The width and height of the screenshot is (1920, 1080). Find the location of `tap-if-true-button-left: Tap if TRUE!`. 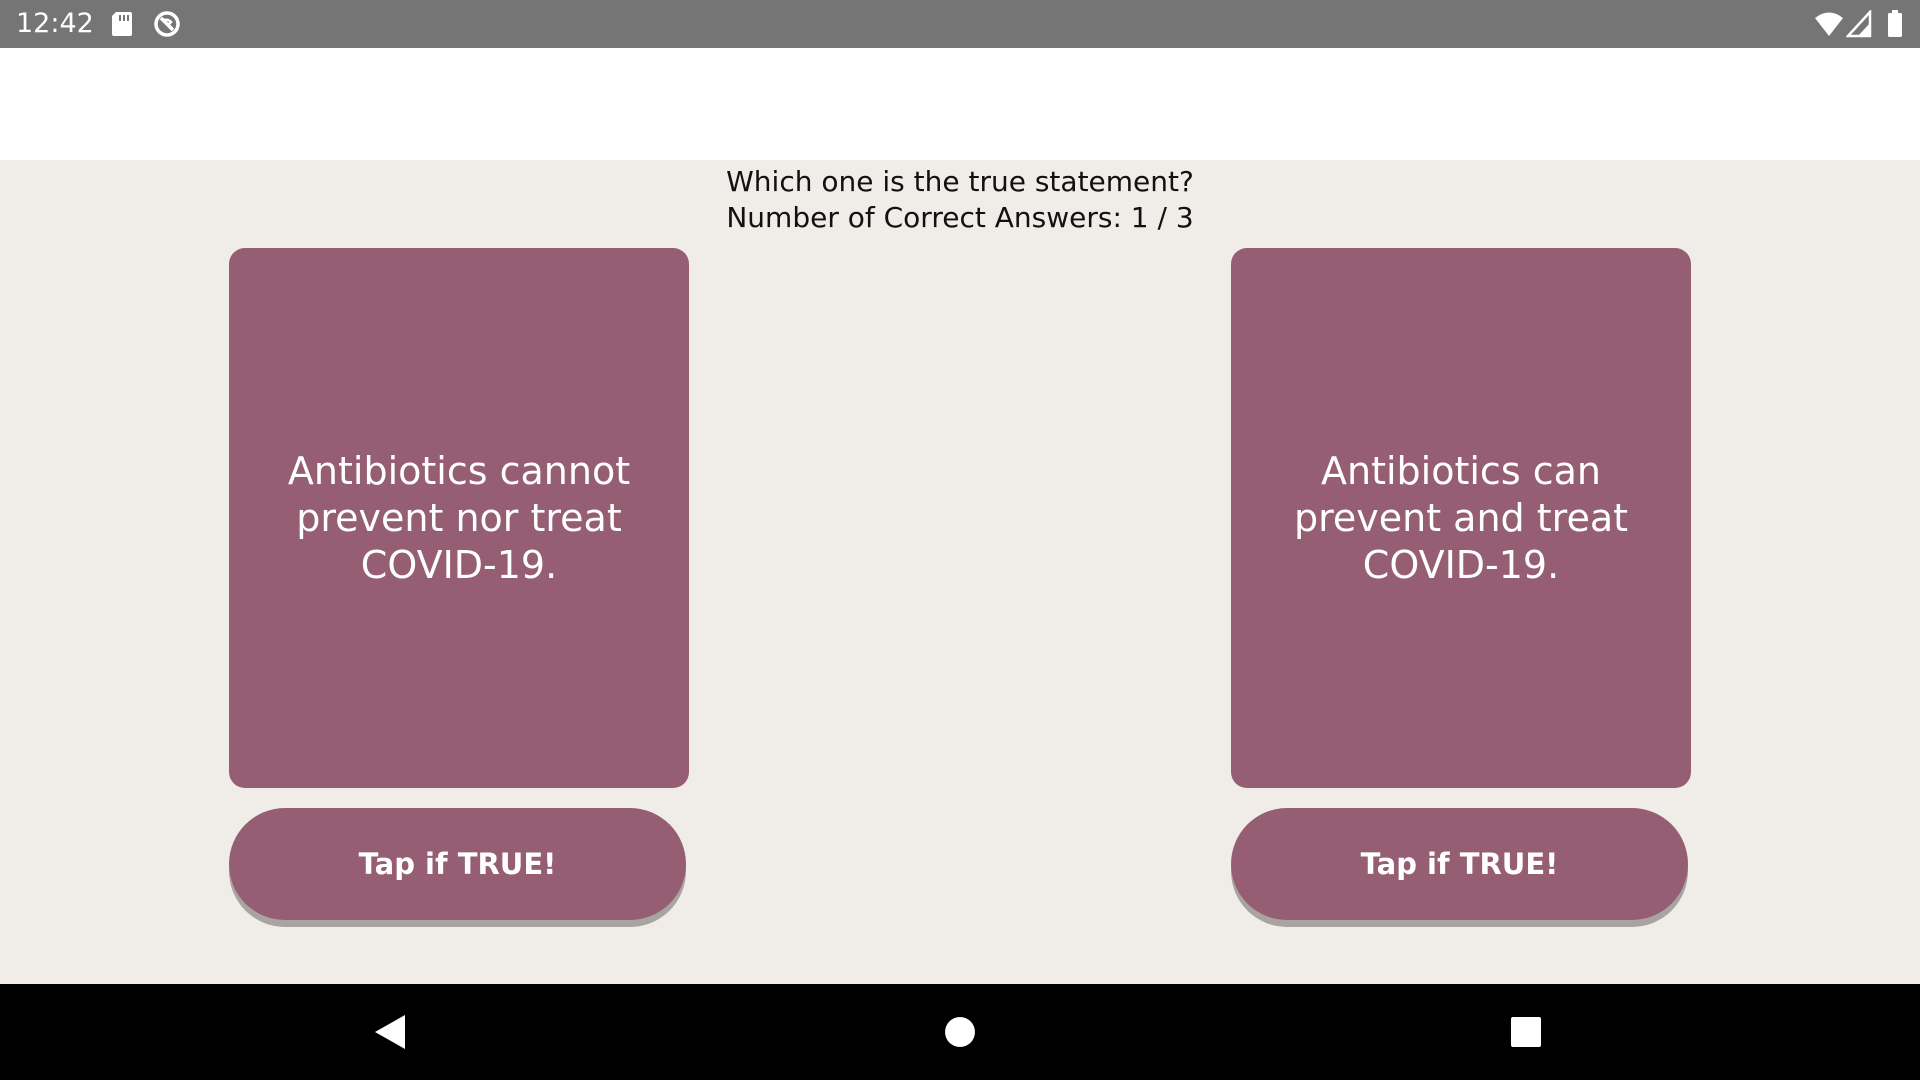

tap-if-true-button-left: Tap if TRUE! is located at coordinates (457, 864).